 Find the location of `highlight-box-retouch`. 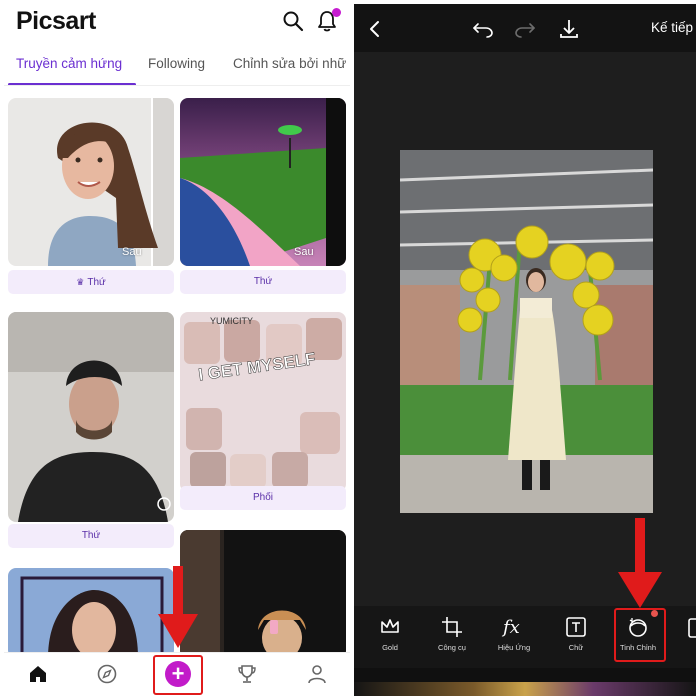

highlight-box-retouch is located at coordinates (640, 635).